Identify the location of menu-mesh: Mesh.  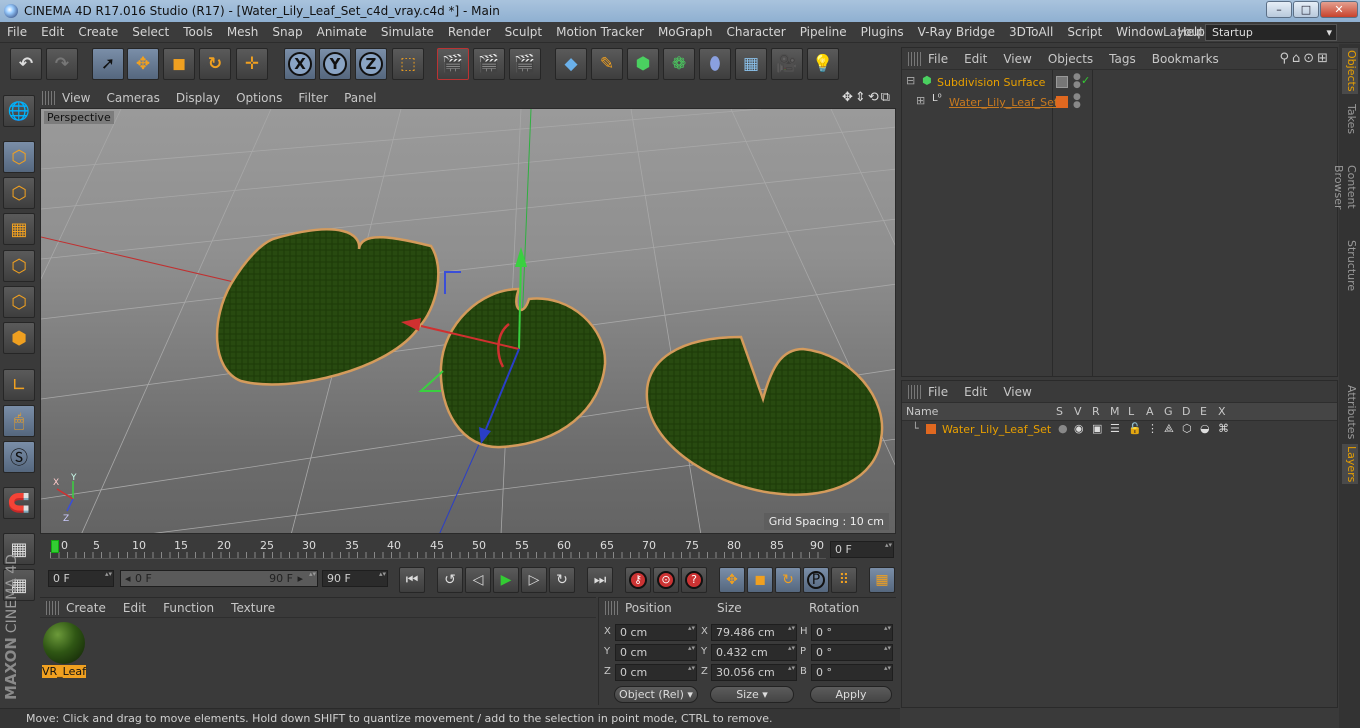
(243, 32).